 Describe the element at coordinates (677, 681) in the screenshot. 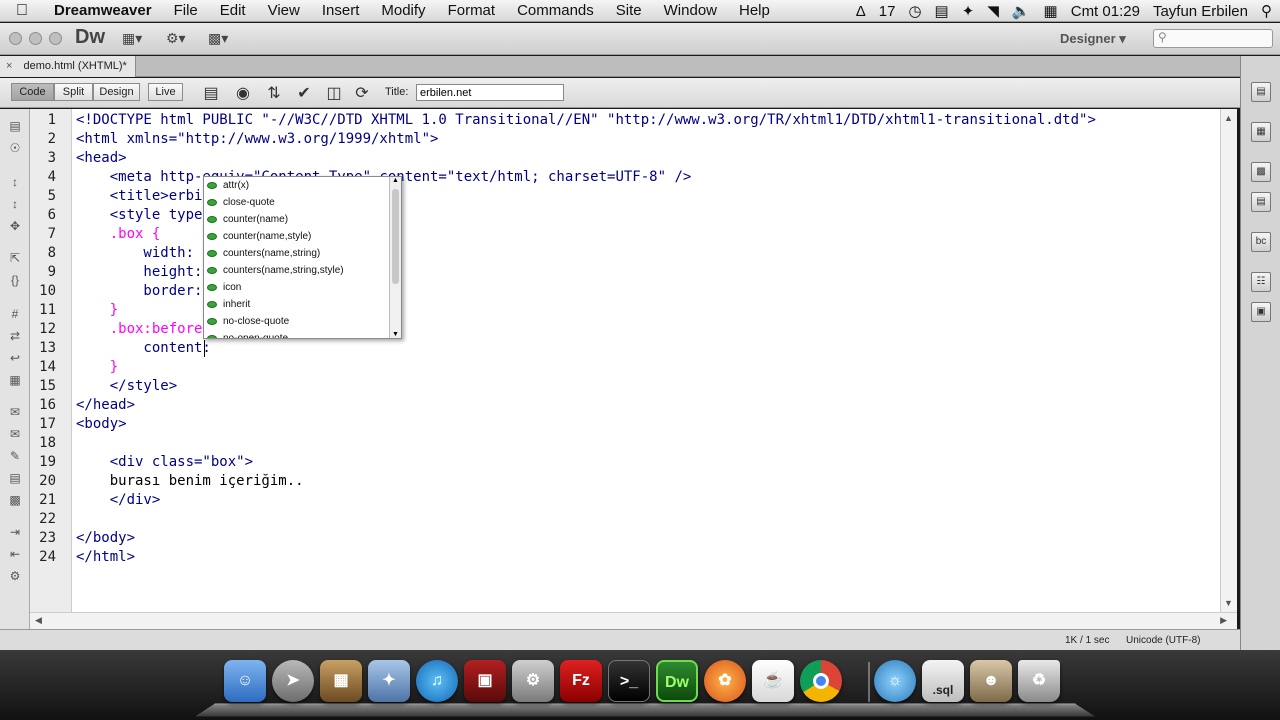

I see `dreamweaver-icon: Dw` at that location.